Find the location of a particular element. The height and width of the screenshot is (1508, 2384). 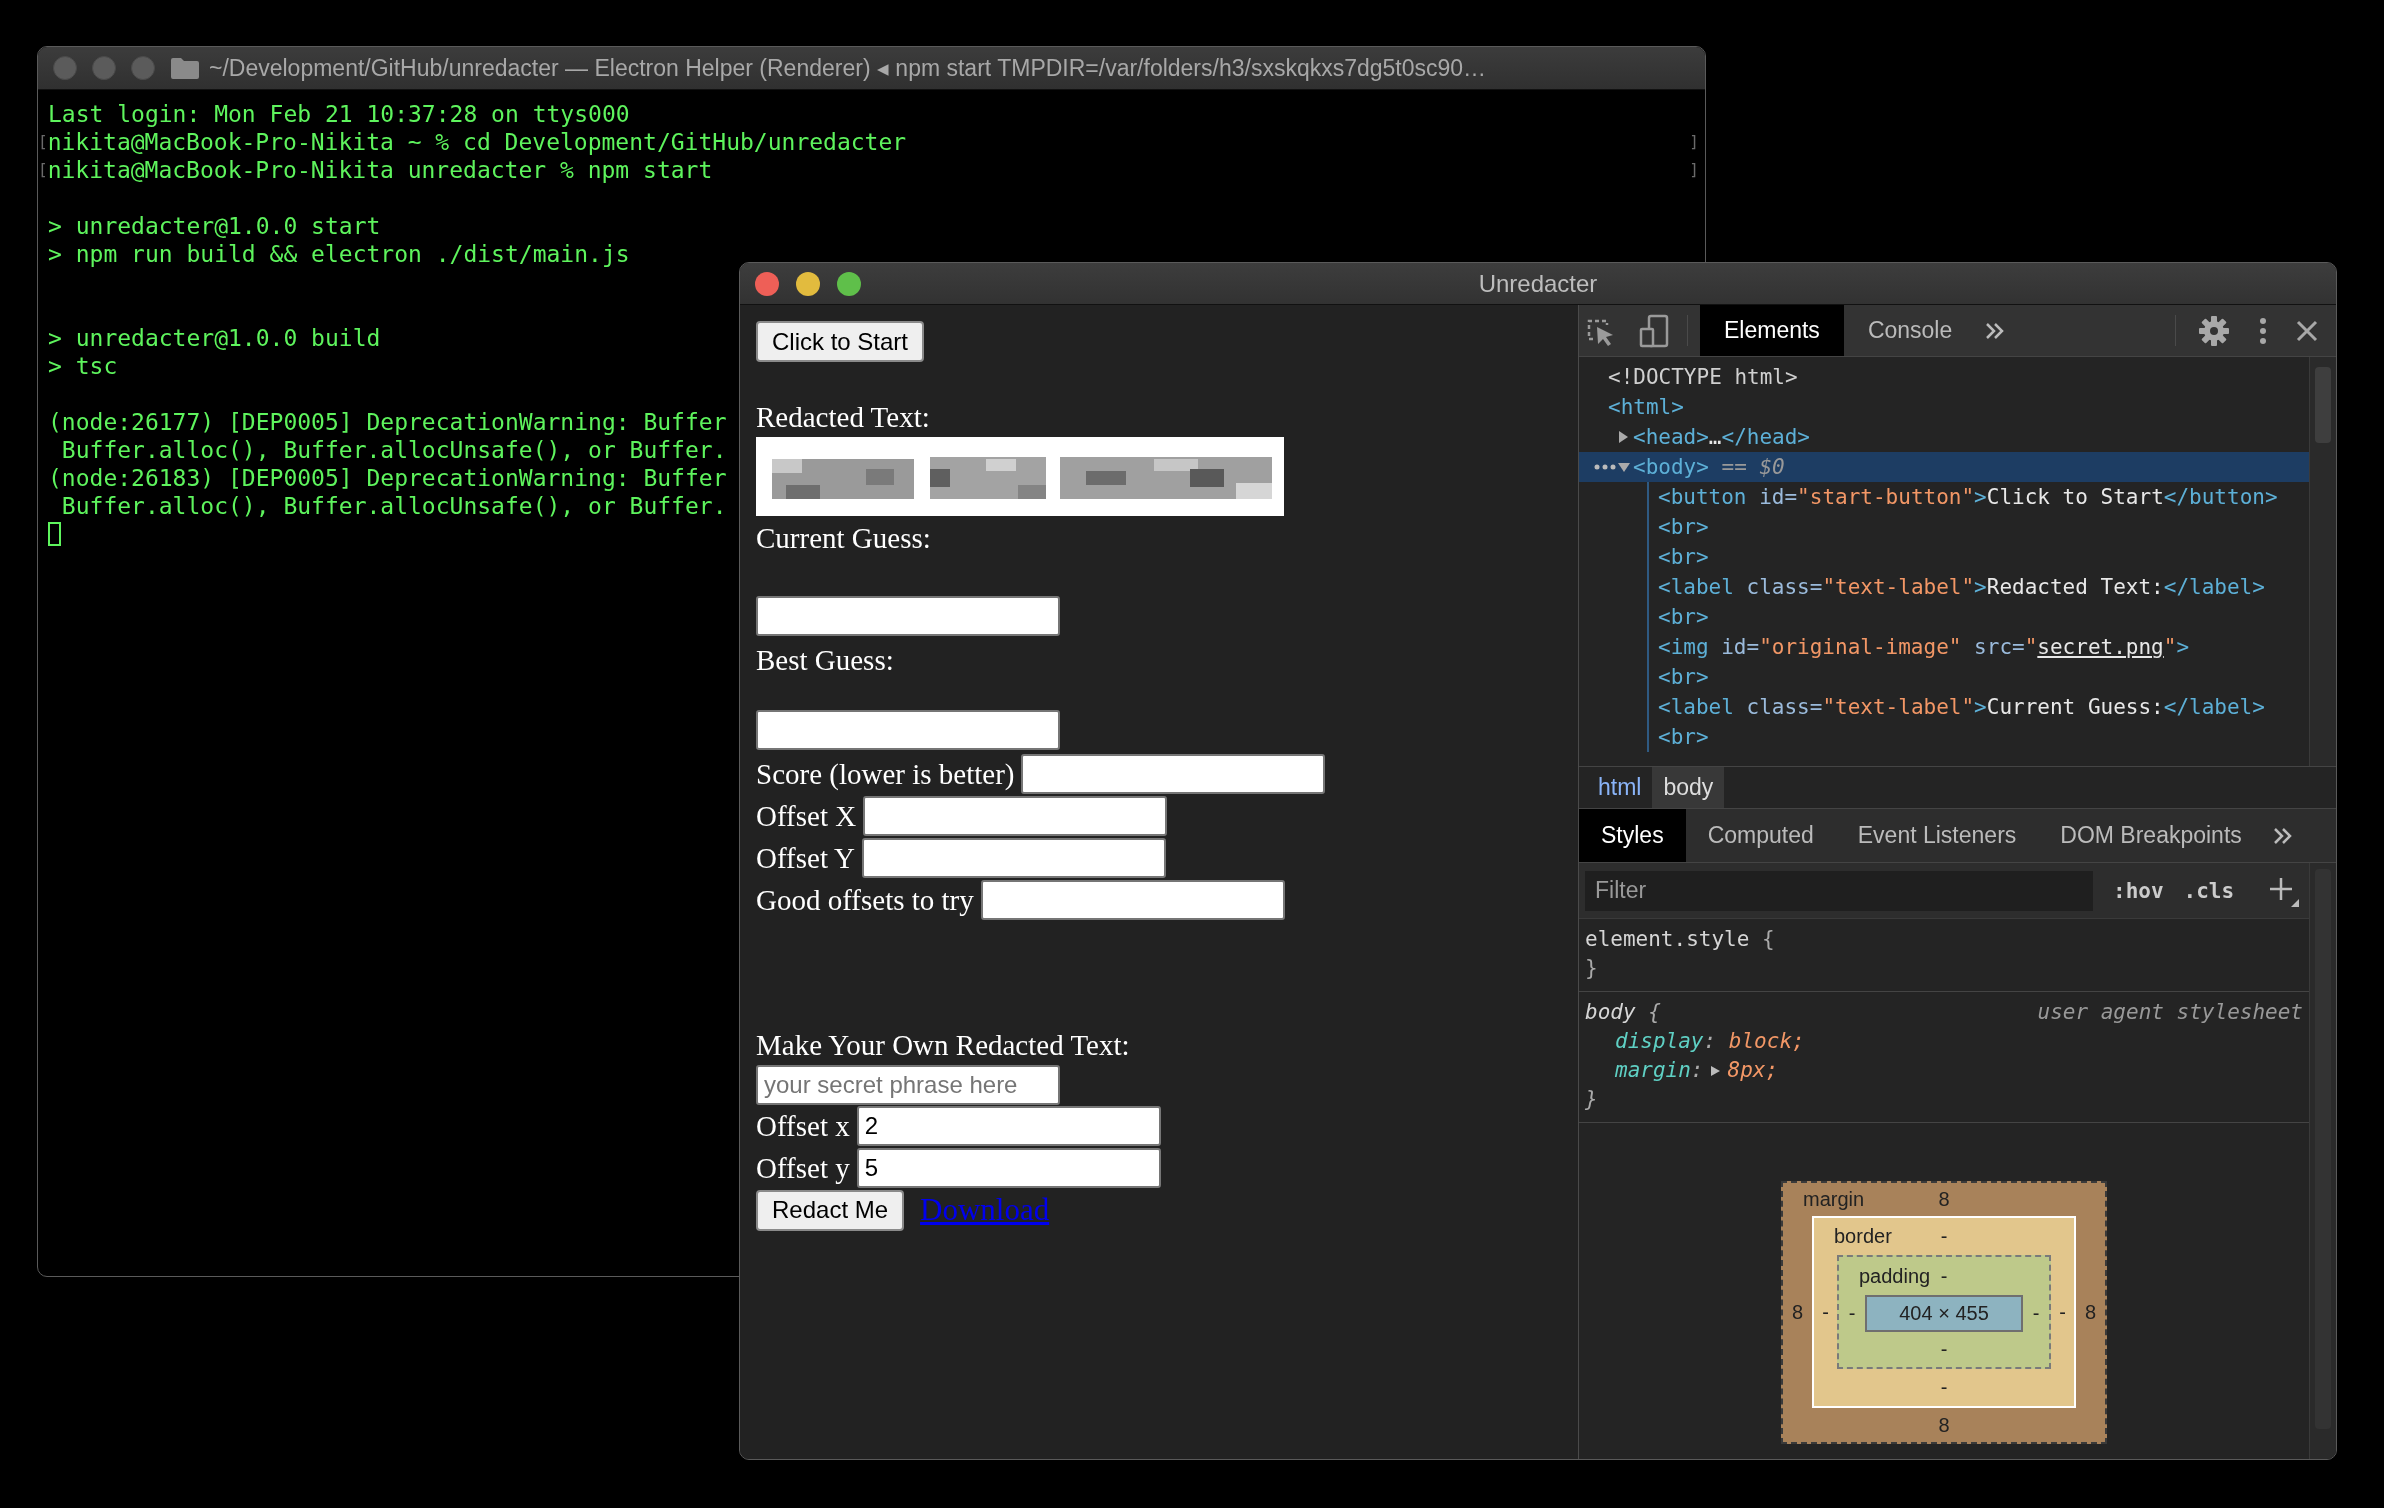

field-label: Score (lower is better) is located at coordinates (885, 774).